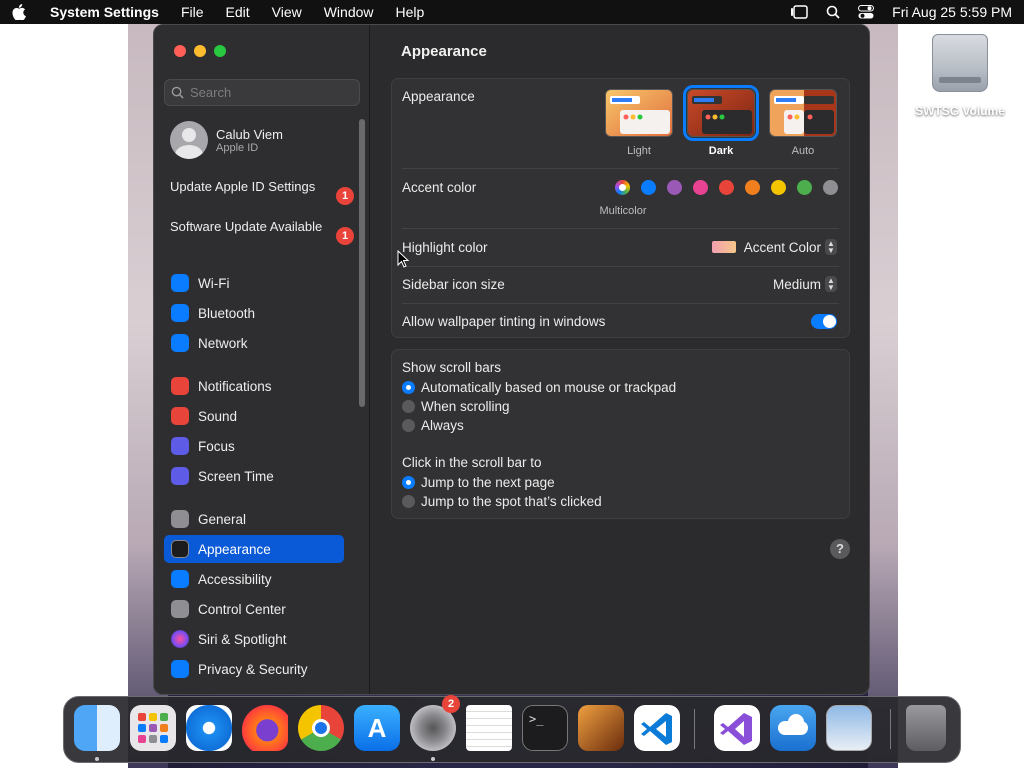  What do you see at coordinates (180, 51) in the screenshot?
I see `close-button` at bounding box center [180, 51].